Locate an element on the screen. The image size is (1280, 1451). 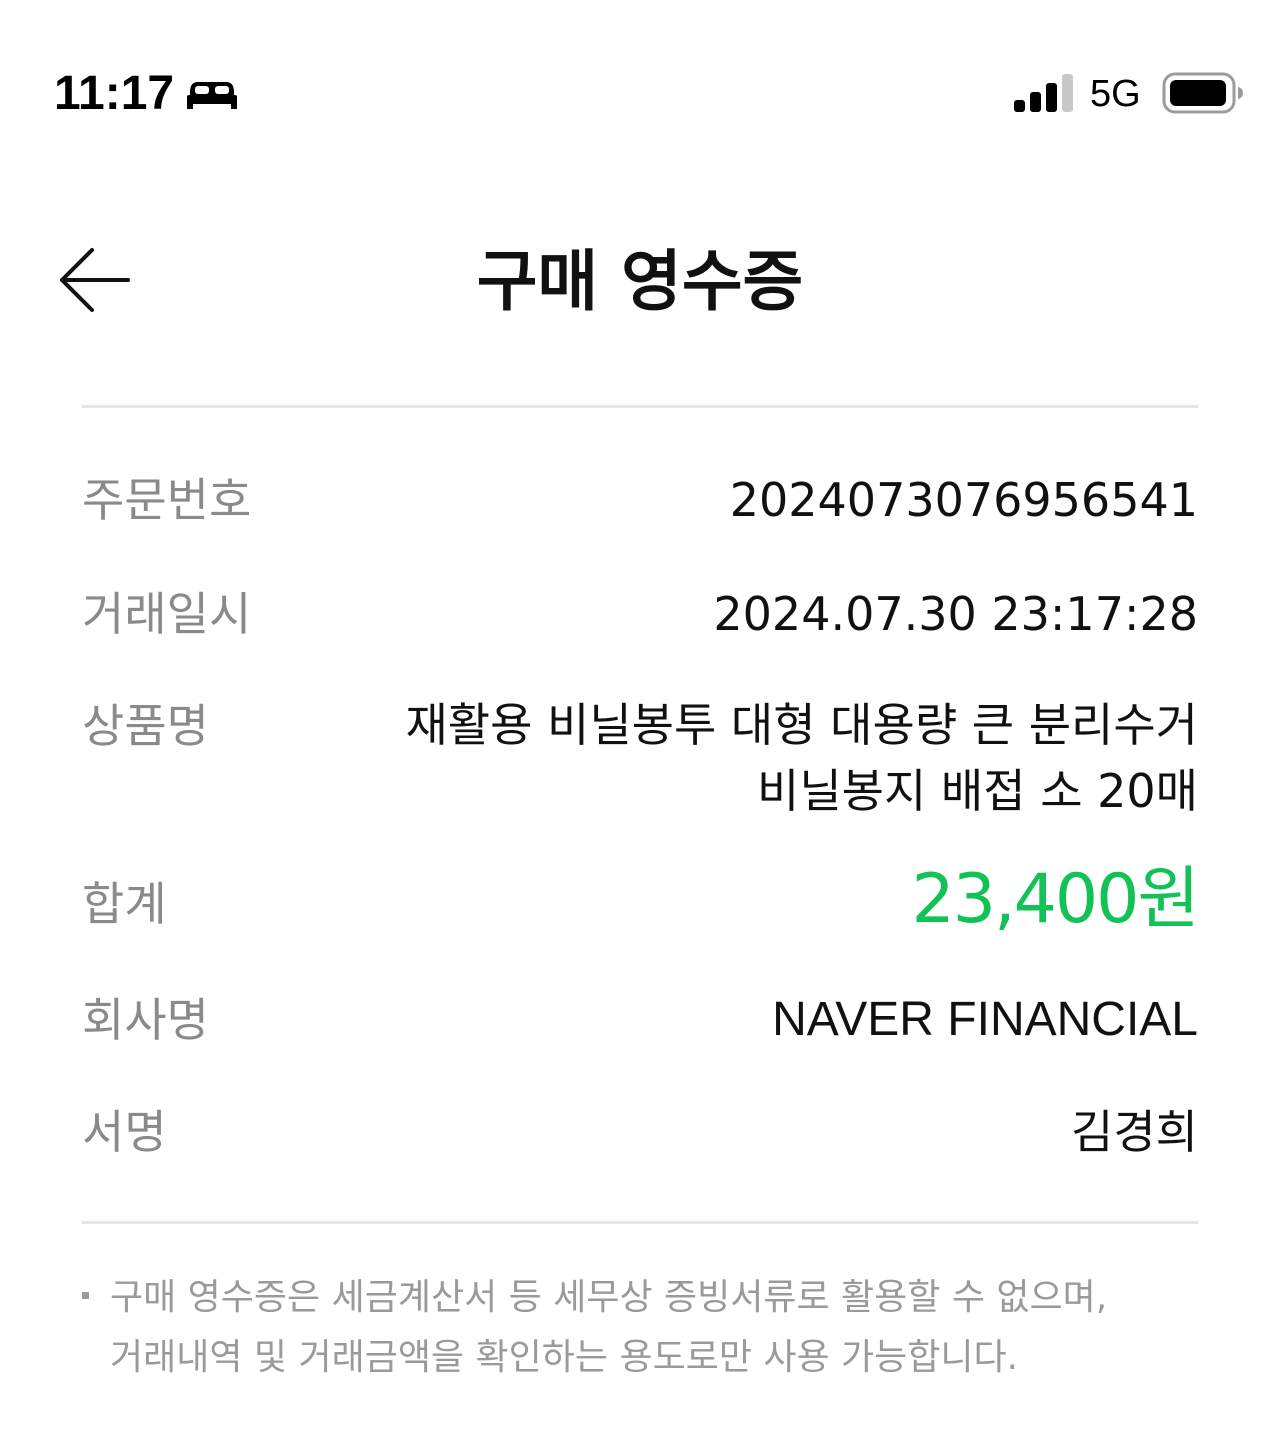
page-title: 구매 영수증 is located at coordinates (640, 281).